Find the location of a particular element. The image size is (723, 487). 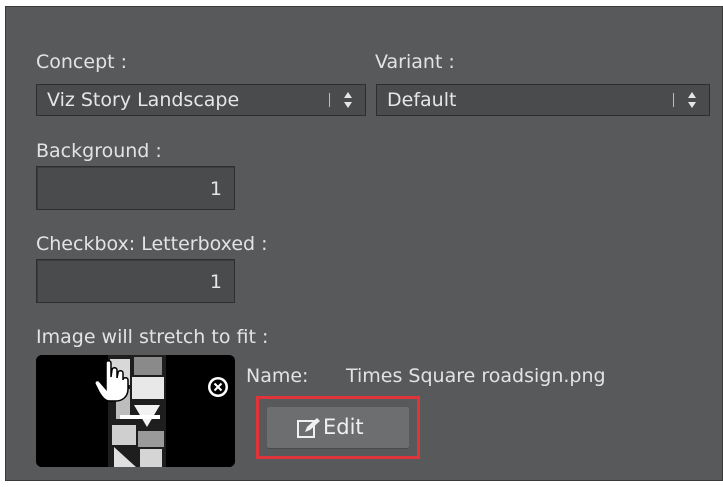

image-thumbnail is located at coordinates (135, 411).